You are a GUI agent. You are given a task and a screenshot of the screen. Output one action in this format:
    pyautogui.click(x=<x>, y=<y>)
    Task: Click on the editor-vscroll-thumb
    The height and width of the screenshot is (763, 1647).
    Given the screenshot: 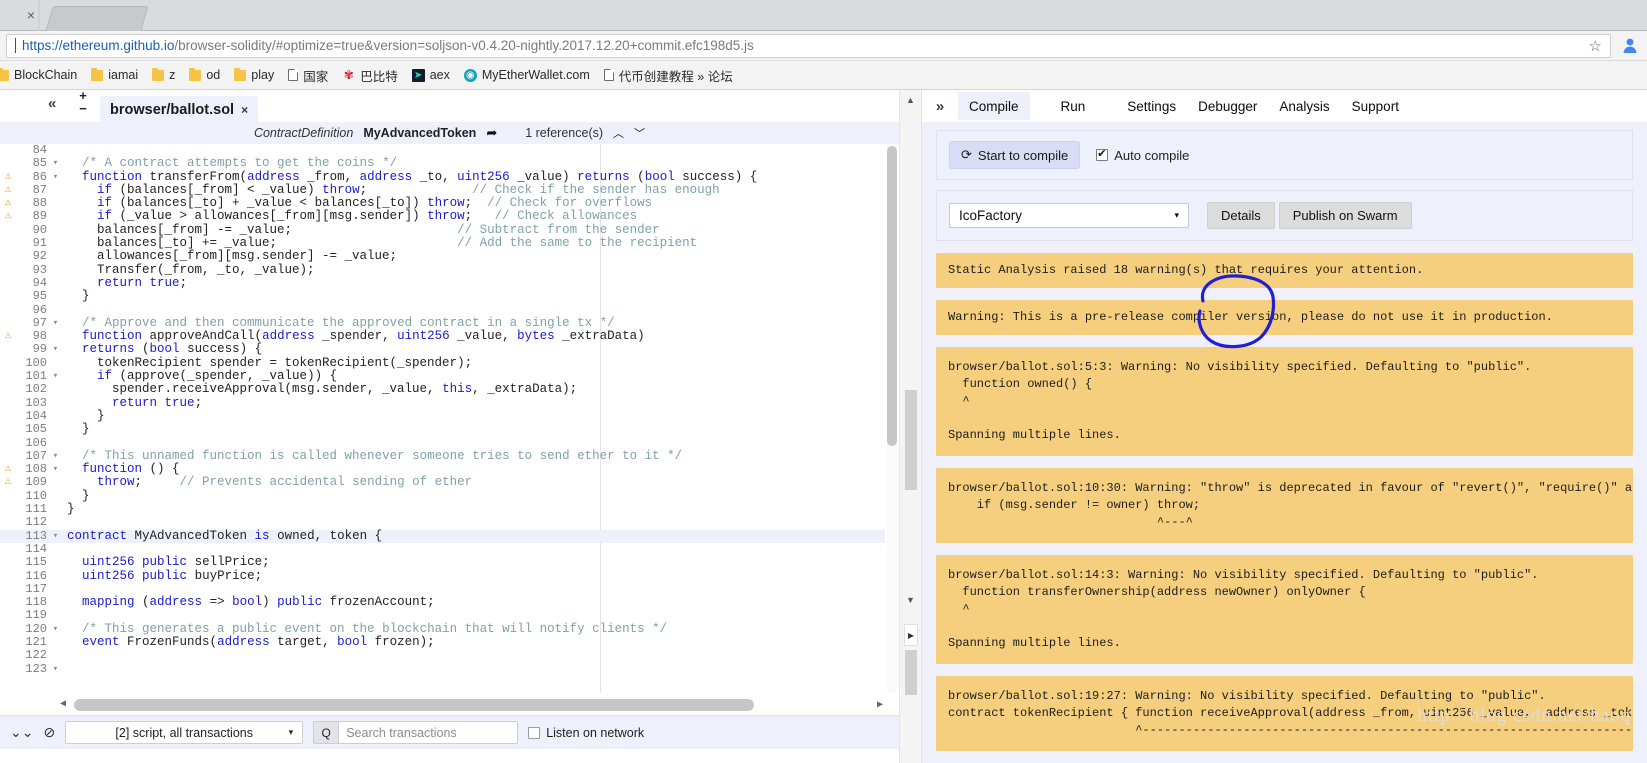 What is the action you would take?
    pyautogui.click(x=892, y=296)
    